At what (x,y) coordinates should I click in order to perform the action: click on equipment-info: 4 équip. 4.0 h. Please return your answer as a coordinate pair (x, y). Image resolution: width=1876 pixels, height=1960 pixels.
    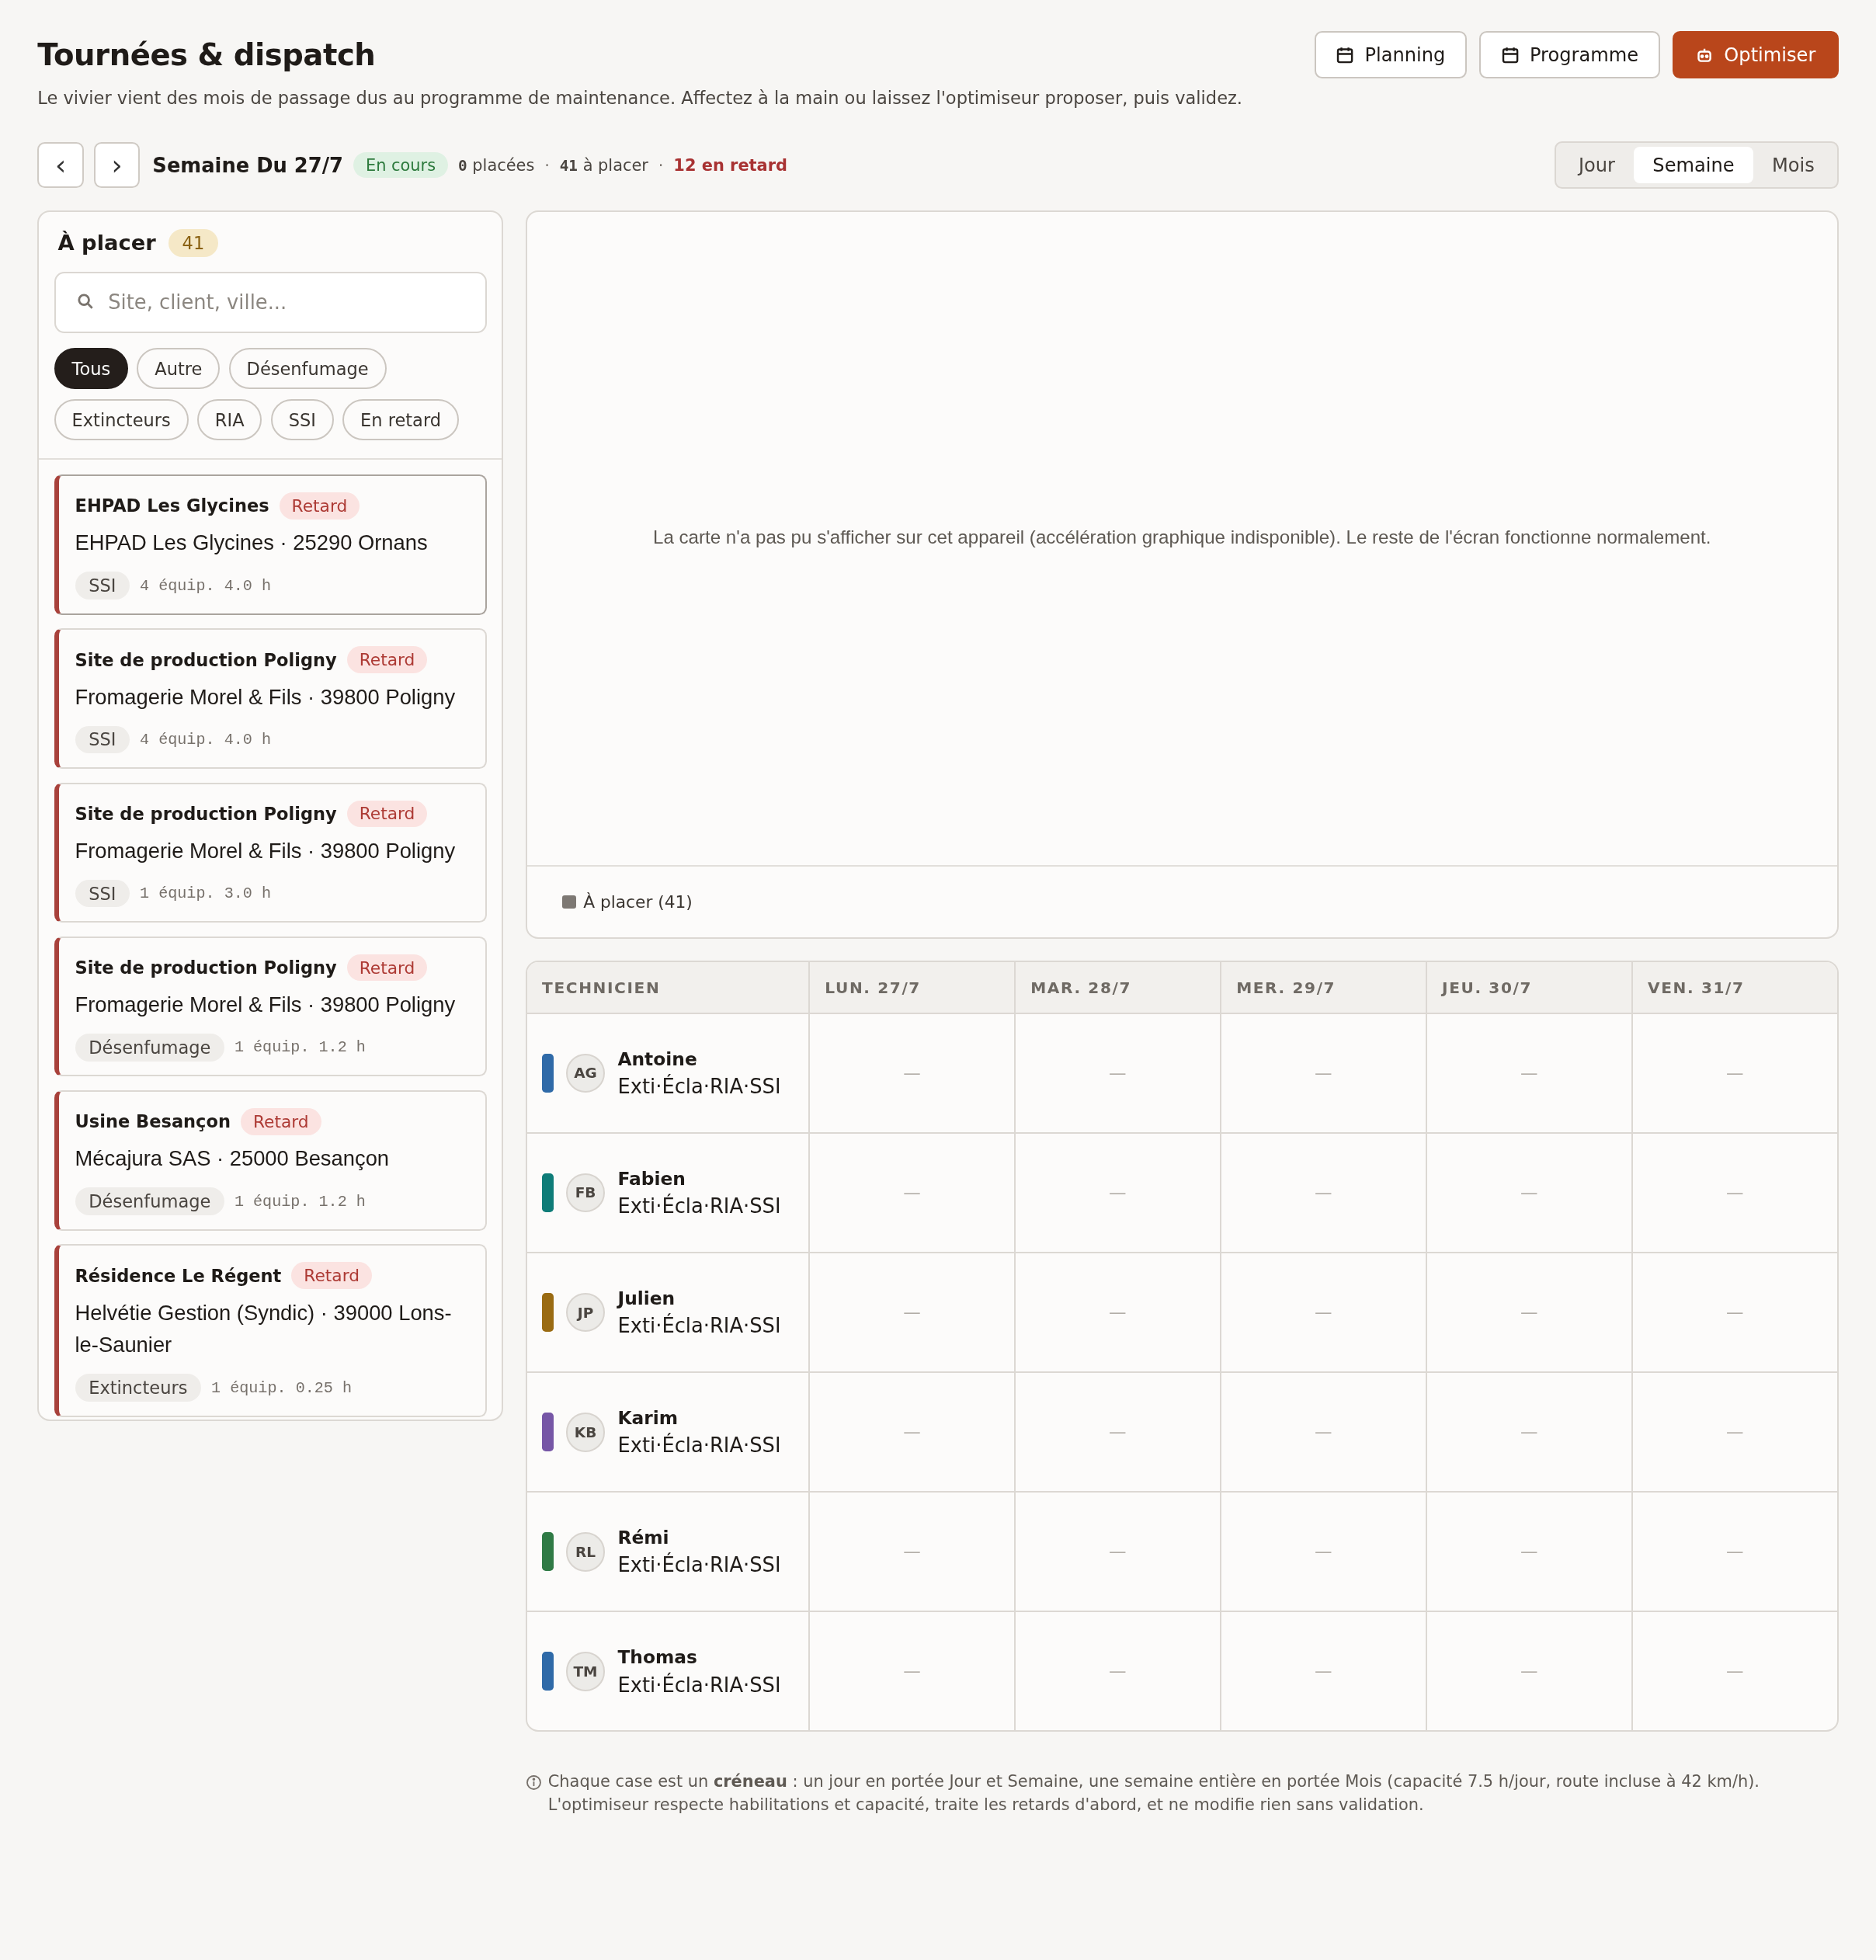
    Looking at the image, I should click on (205, 739).